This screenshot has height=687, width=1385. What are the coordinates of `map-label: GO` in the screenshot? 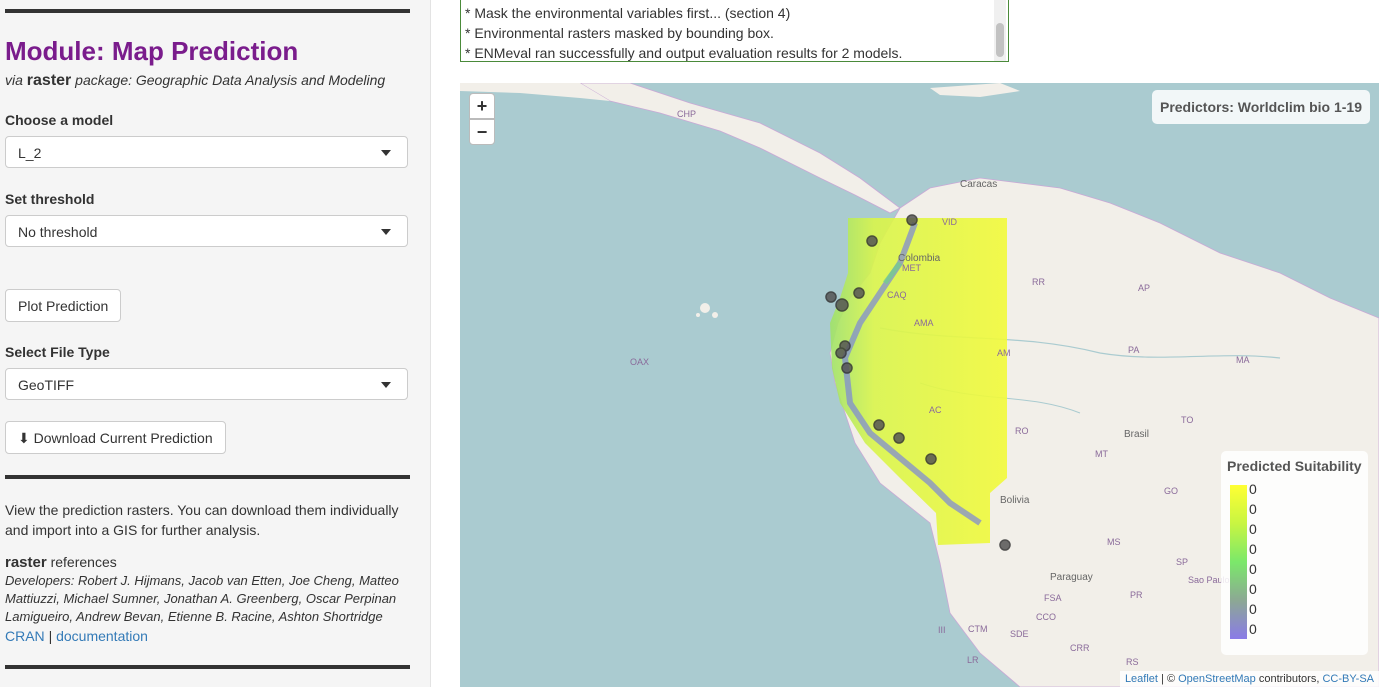 It's located at (1171, 491).